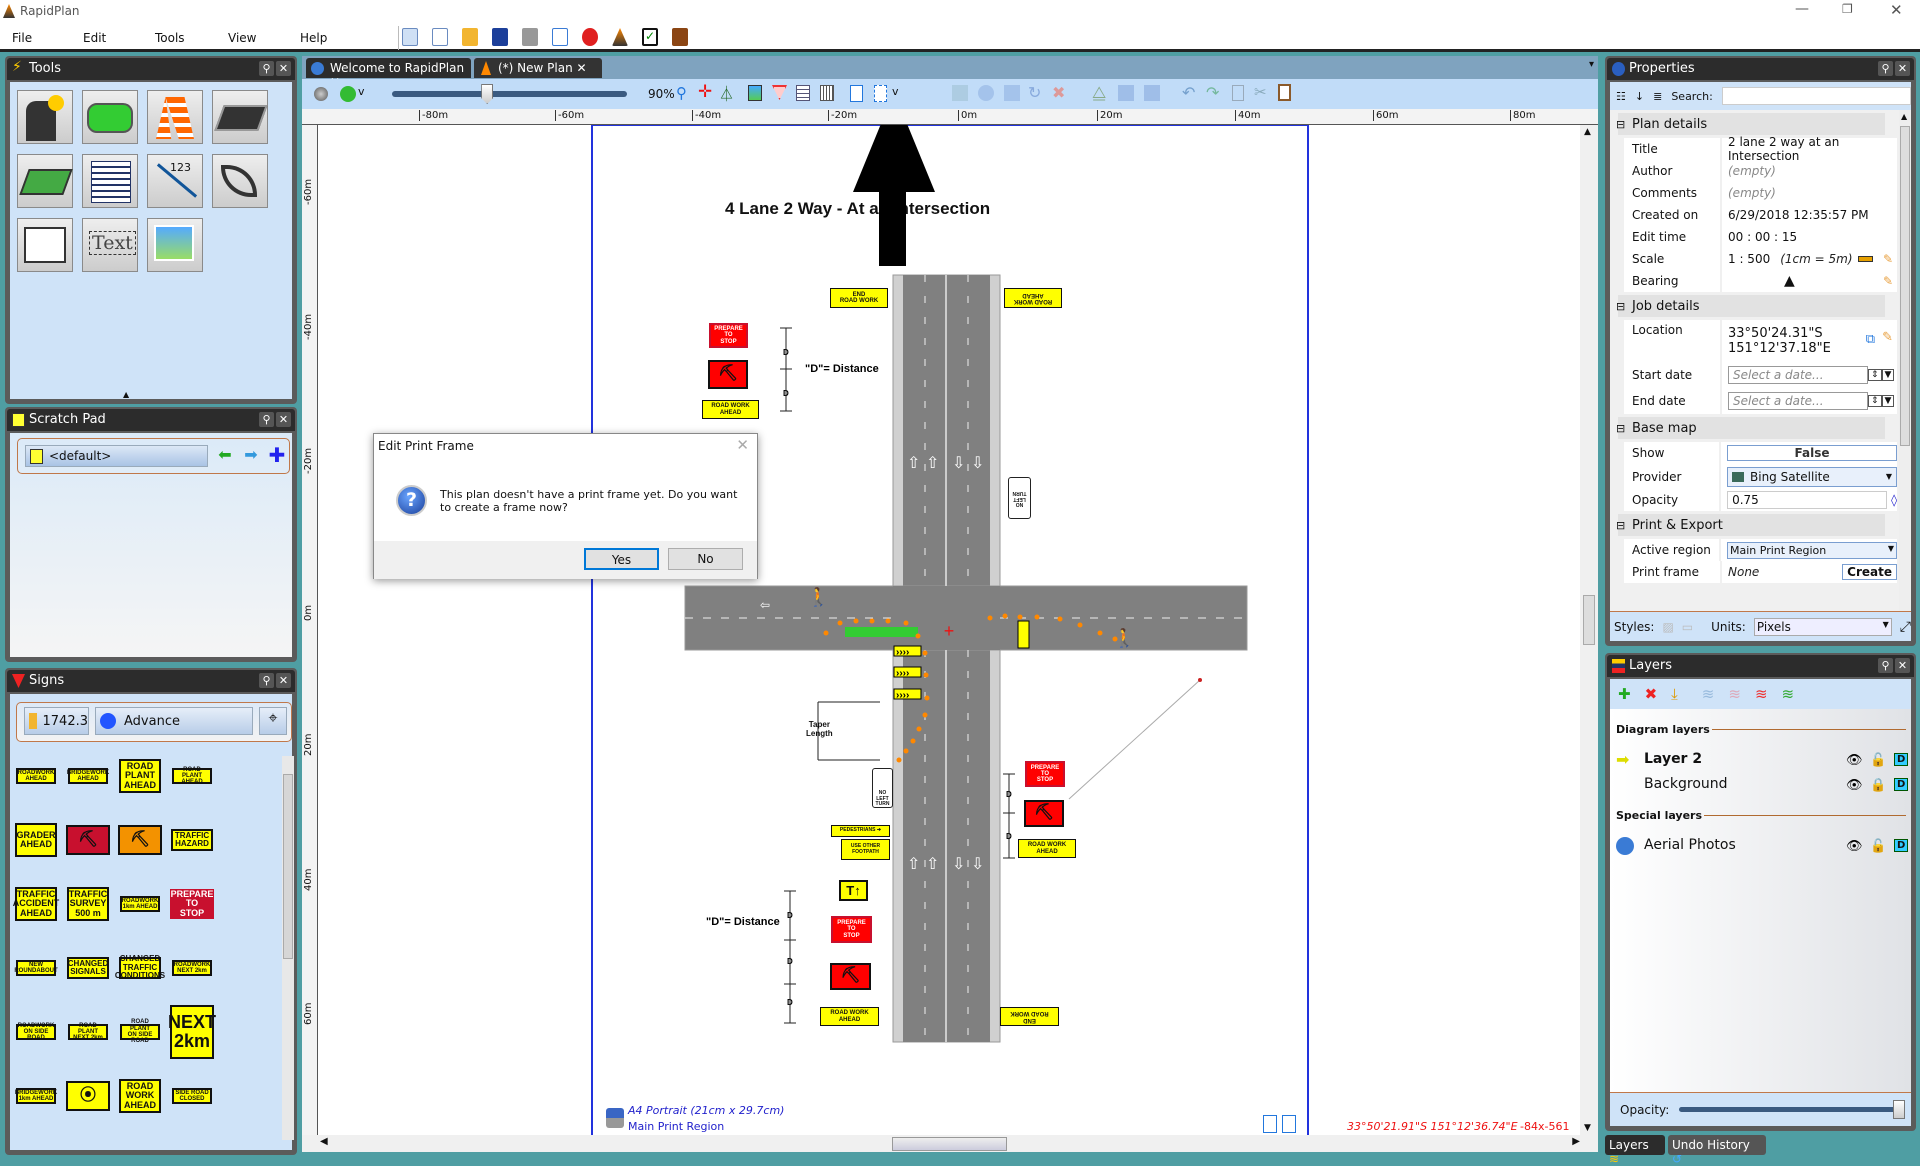 Image resolution: width=1920 pixels, height=1166 pixels. What do you see at coordinates (705, 92) in the screenshot?
I see `crosshair-icon: ✛` at bounding box center [705, 92].